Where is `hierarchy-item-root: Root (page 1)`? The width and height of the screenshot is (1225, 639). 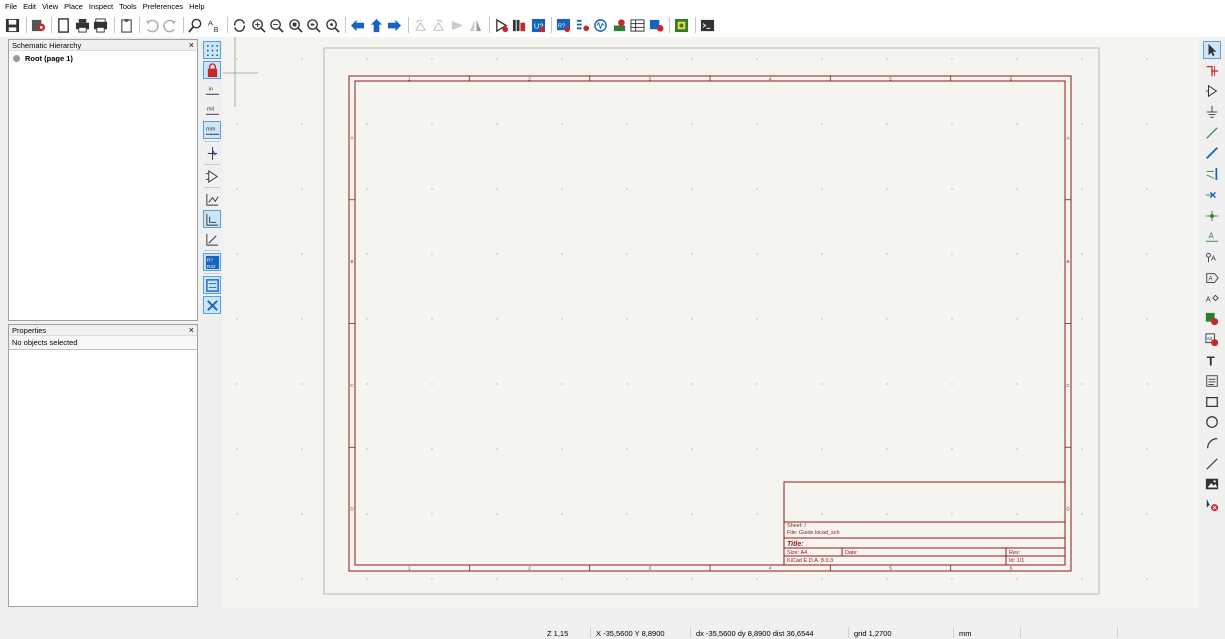
hierarchy-item-root: Root (page 1) is located at coordinates (103, 58).